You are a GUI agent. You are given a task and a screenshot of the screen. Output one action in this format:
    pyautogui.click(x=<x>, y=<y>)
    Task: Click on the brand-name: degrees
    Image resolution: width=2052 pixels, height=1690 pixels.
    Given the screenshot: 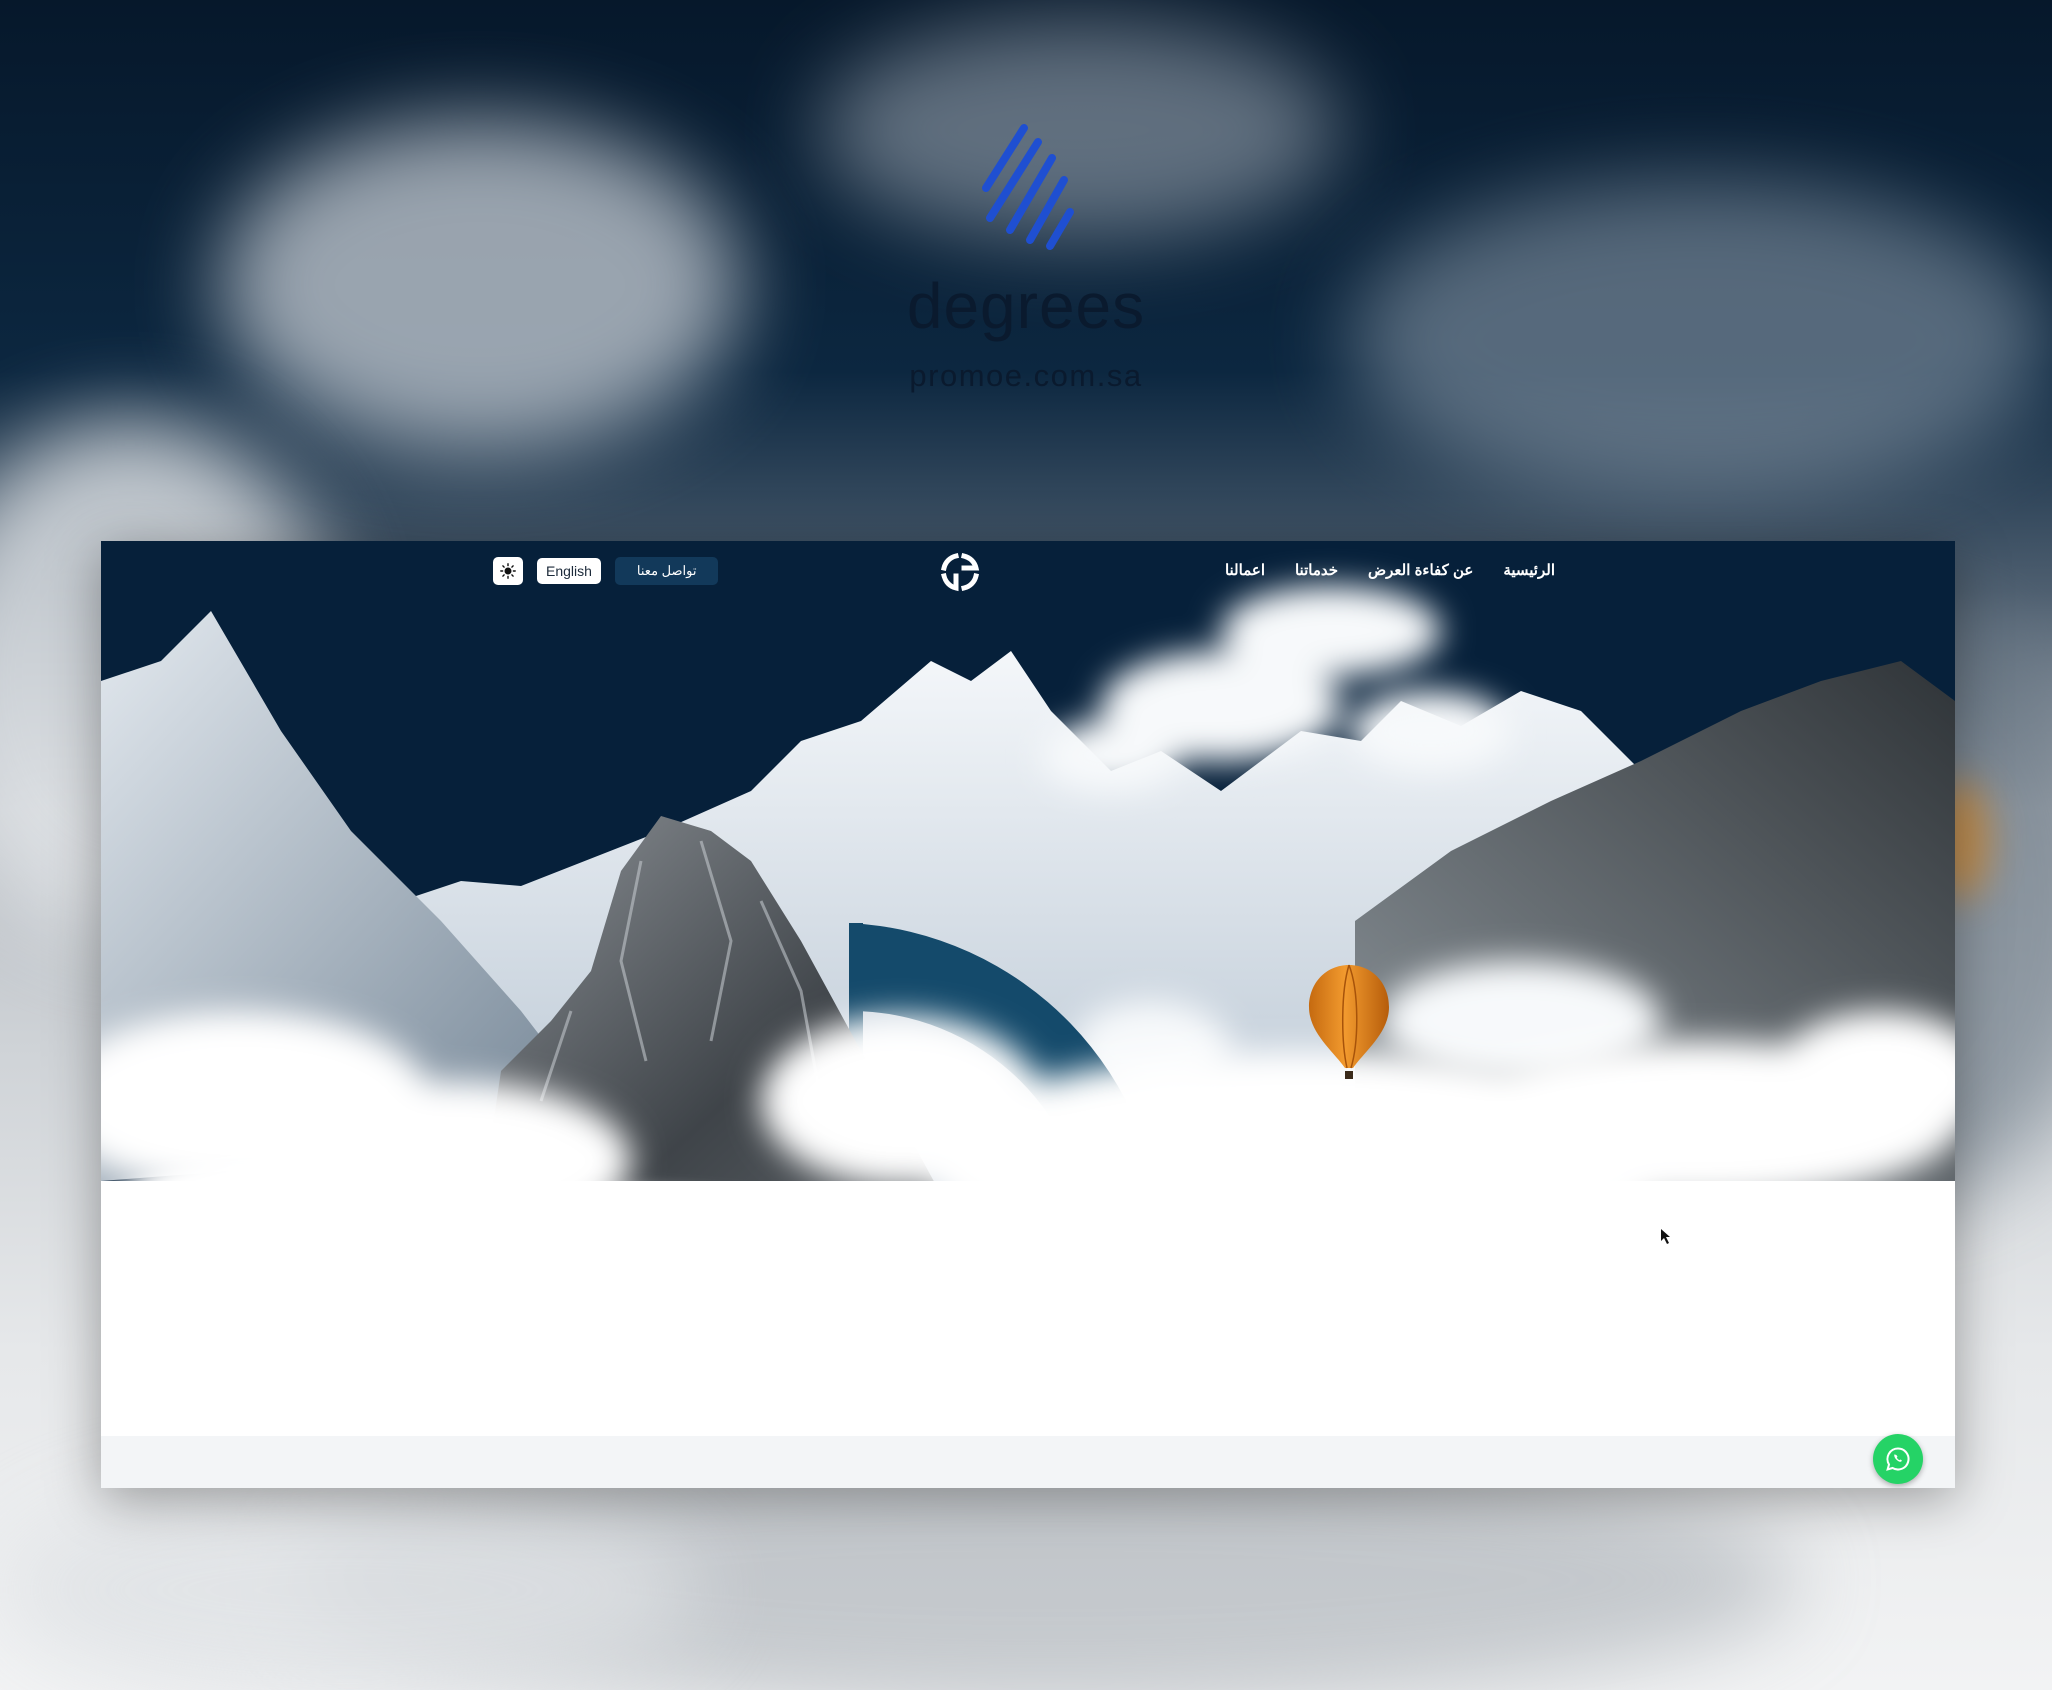 What is the action you would take?
    pyautogui.click(x=1026, y=306)
    